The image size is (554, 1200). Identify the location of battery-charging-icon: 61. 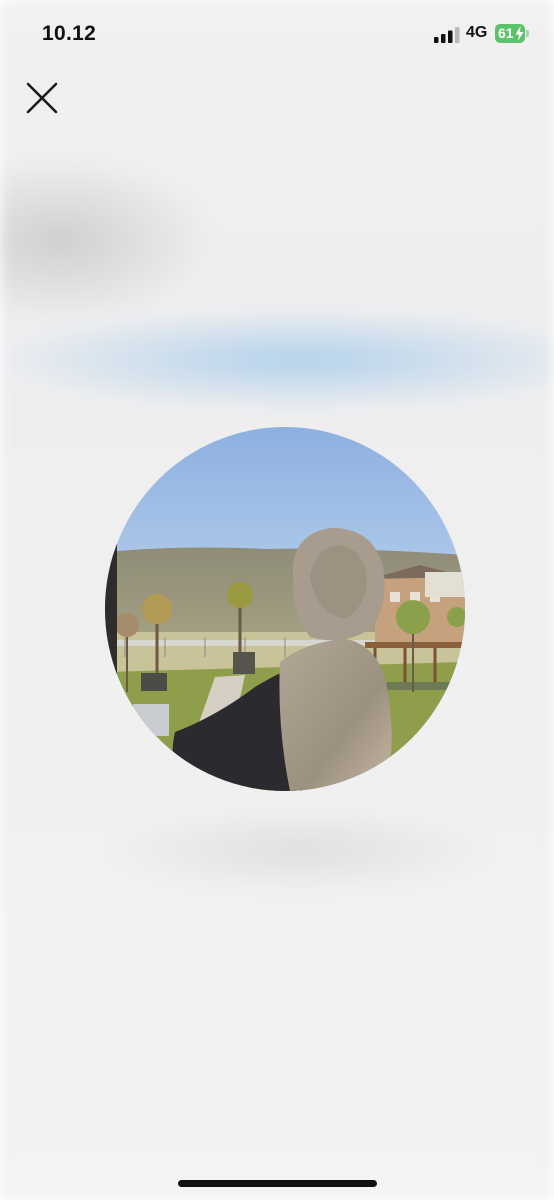
(513, 33).